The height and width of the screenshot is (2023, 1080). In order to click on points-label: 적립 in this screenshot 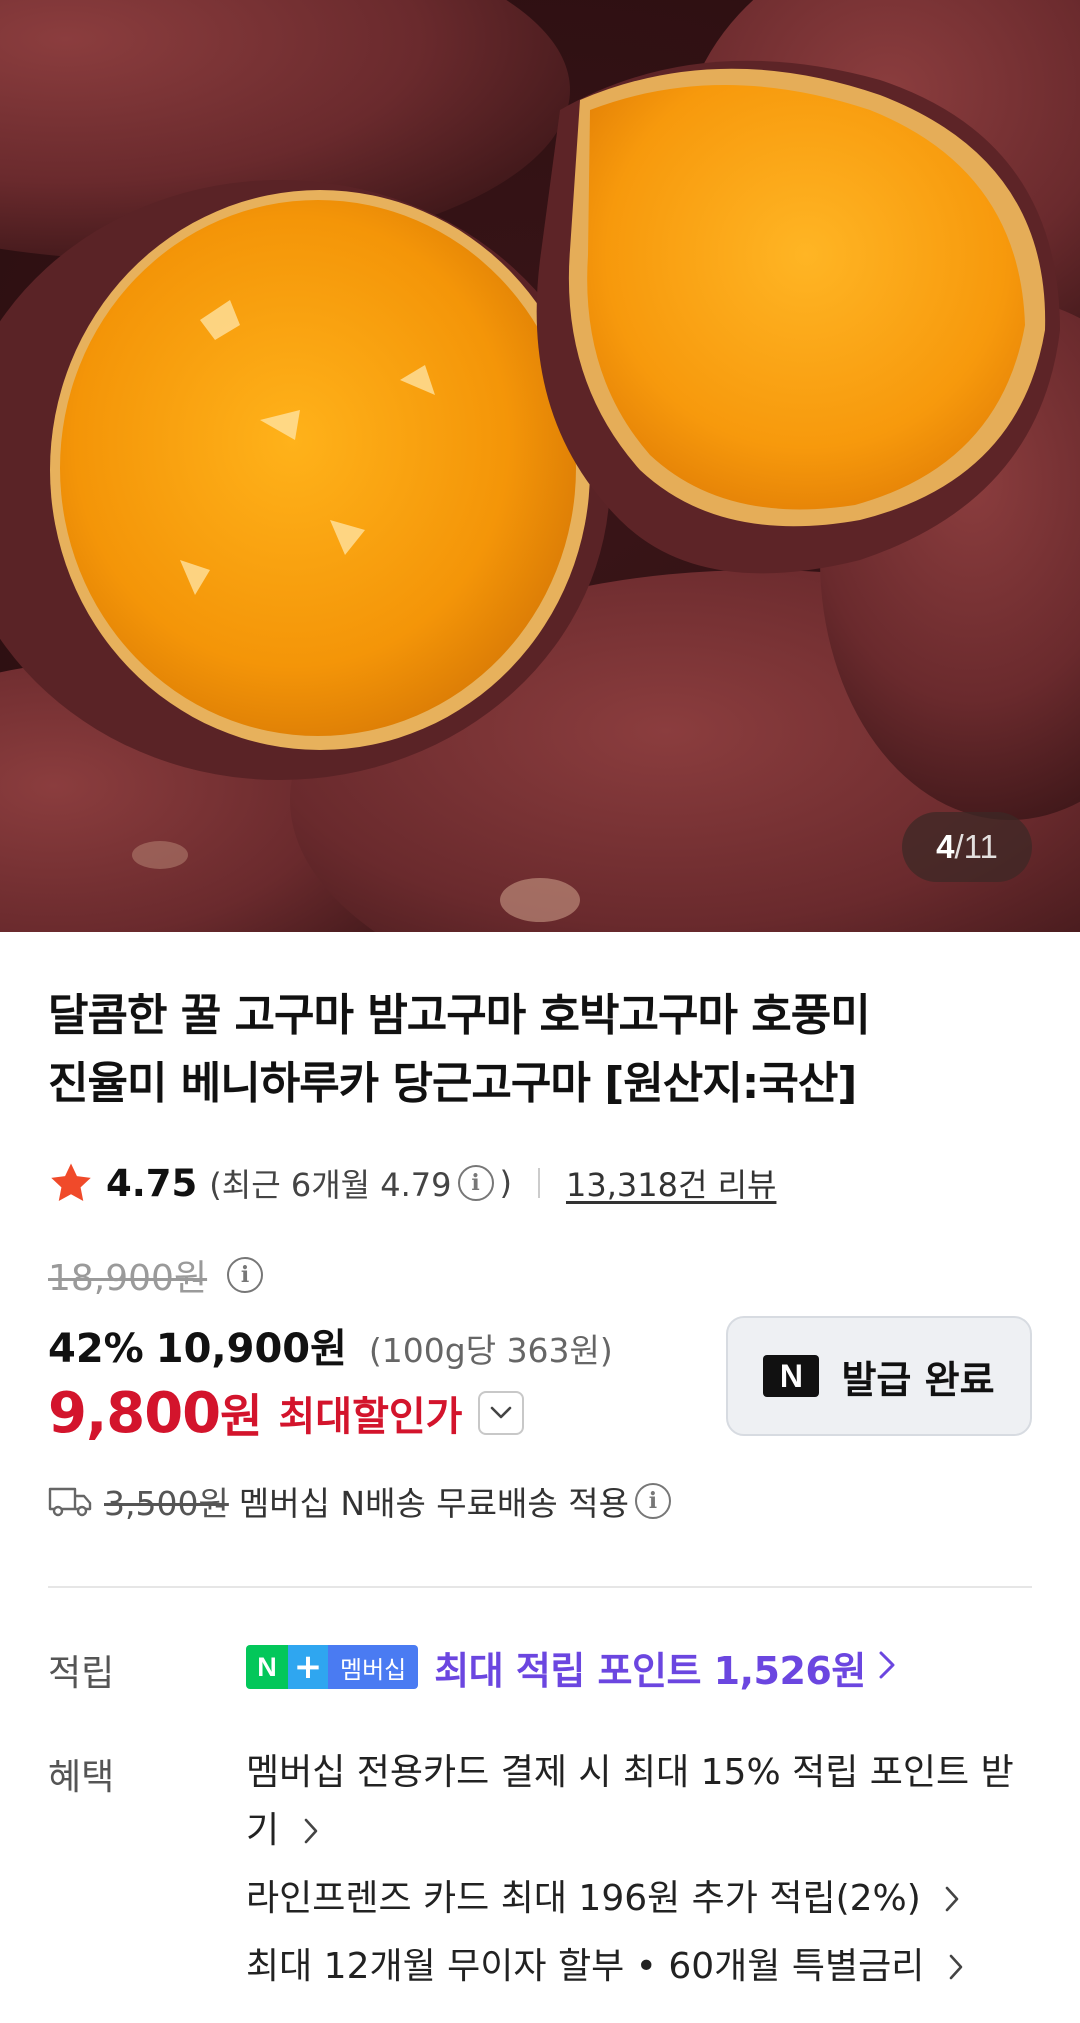, I will do `click(81, 1673)`.